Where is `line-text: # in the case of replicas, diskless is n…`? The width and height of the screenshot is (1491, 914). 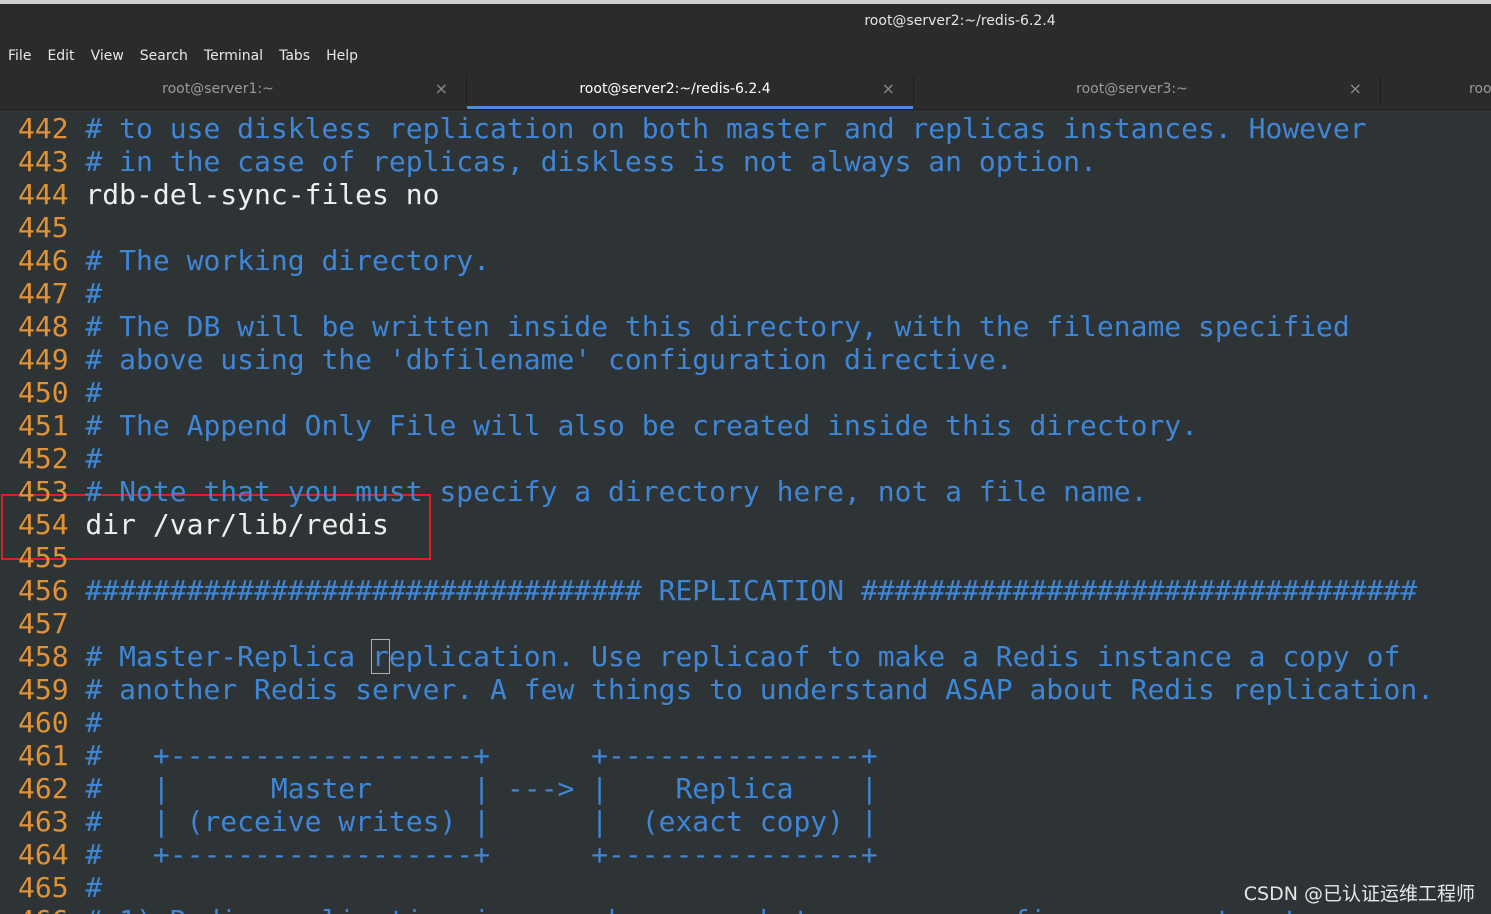 line-text: # in the case of replicas, diskless is n… is located at coordinates (582, 161).